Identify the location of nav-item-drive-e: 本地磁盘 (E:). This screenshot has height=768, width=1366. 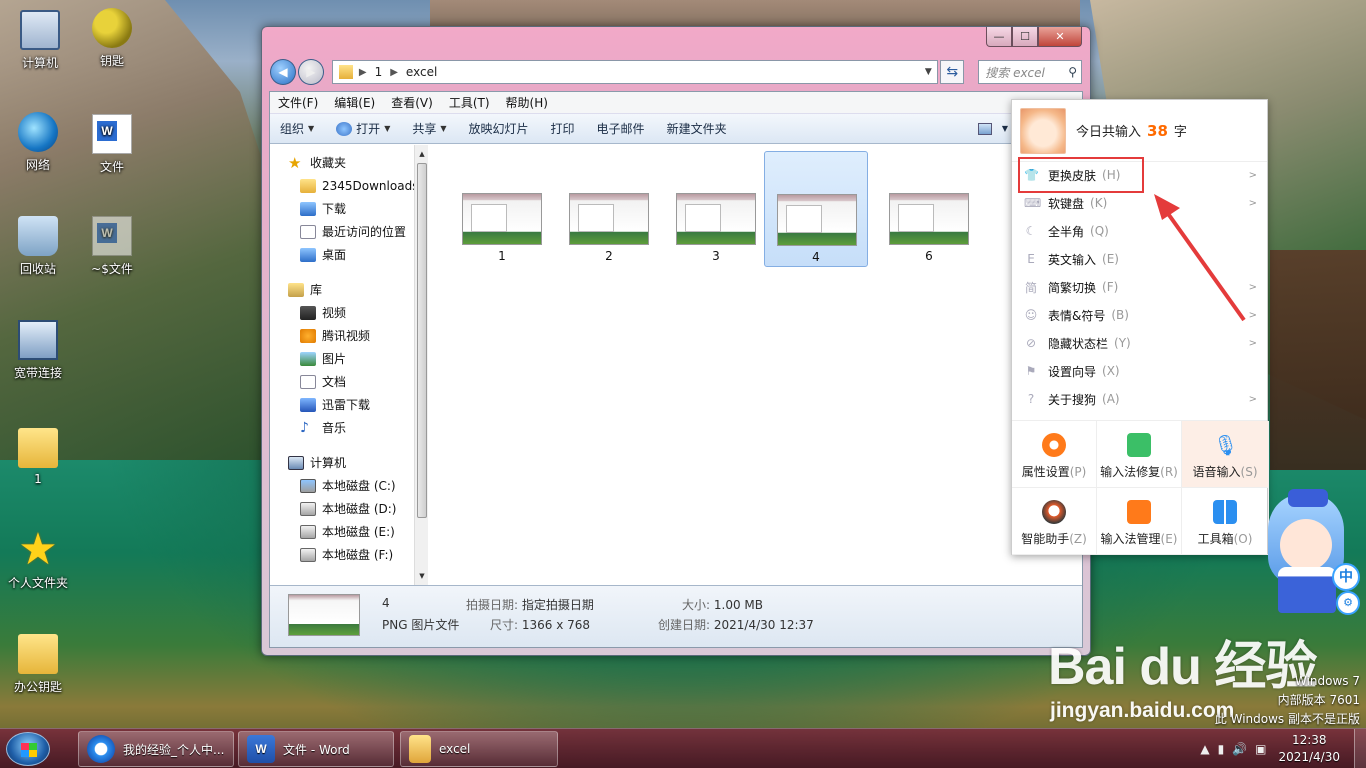
(348, 531).